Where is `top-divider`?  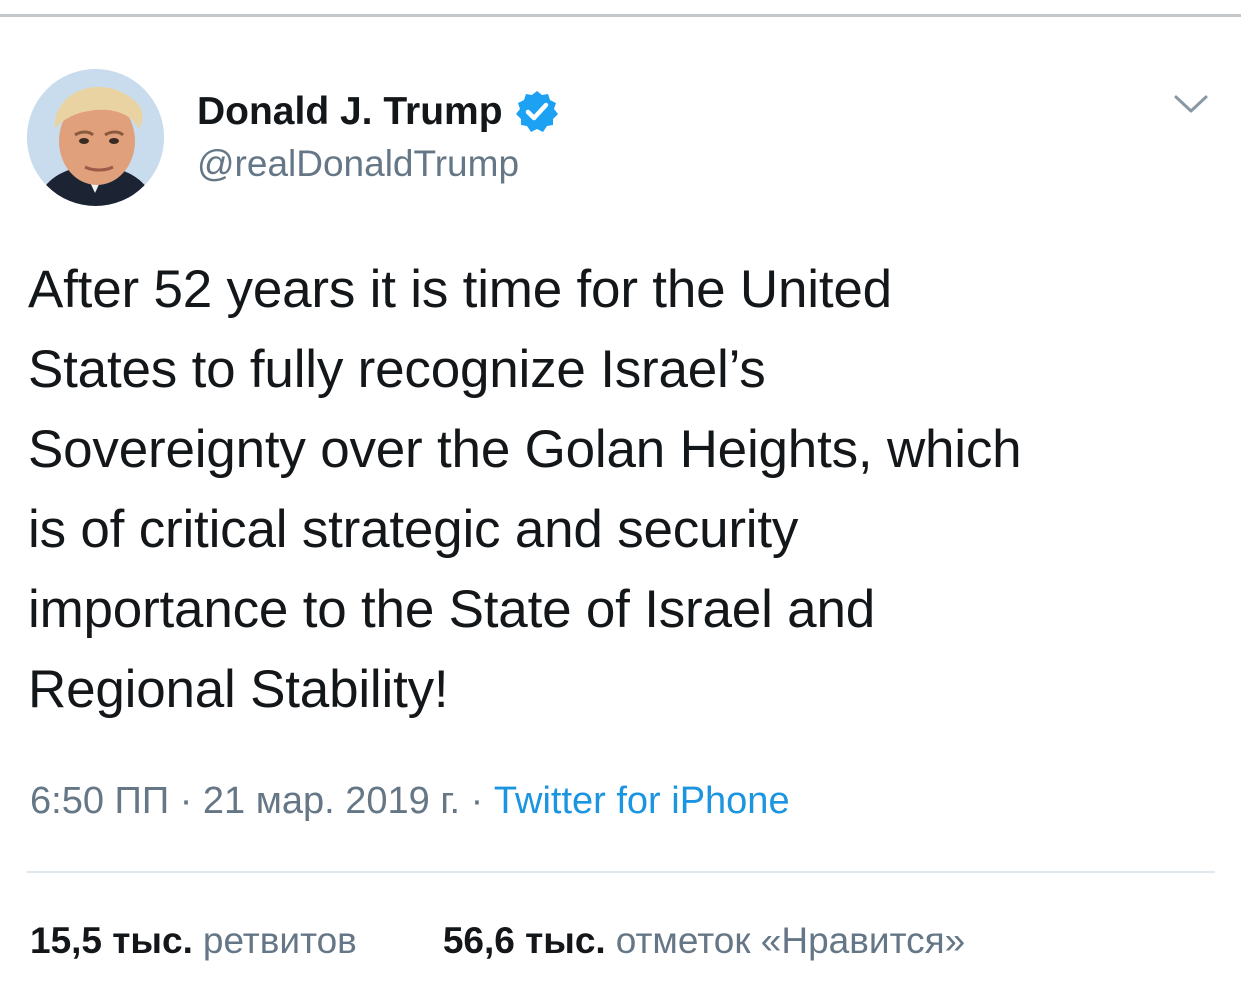
top-divider is located at coordinates (620, 15).